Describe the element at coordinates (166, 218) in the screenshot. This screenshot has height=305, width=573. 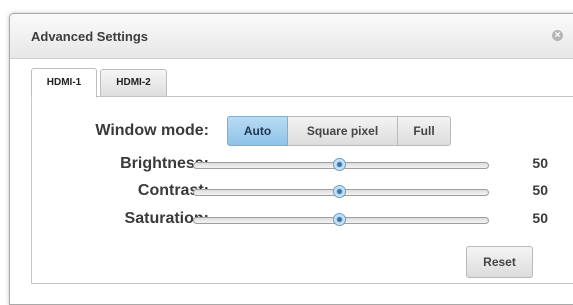
I see `saturation-label: Saturation:` at that location.